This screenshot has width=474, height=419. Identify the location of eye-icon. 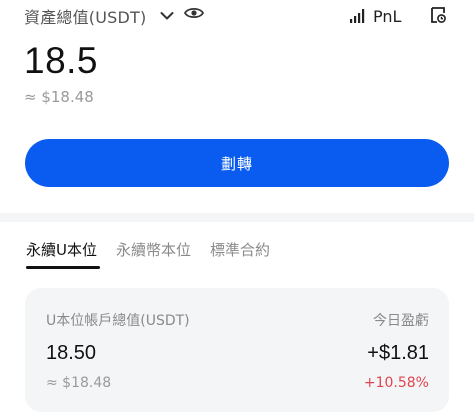
(194, 13).